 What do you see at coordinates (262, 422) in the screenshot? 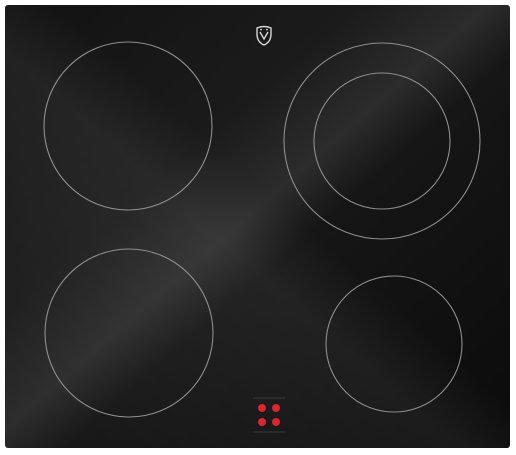
I see `indicator-dot-front-left` at bounding box center [262, 422].